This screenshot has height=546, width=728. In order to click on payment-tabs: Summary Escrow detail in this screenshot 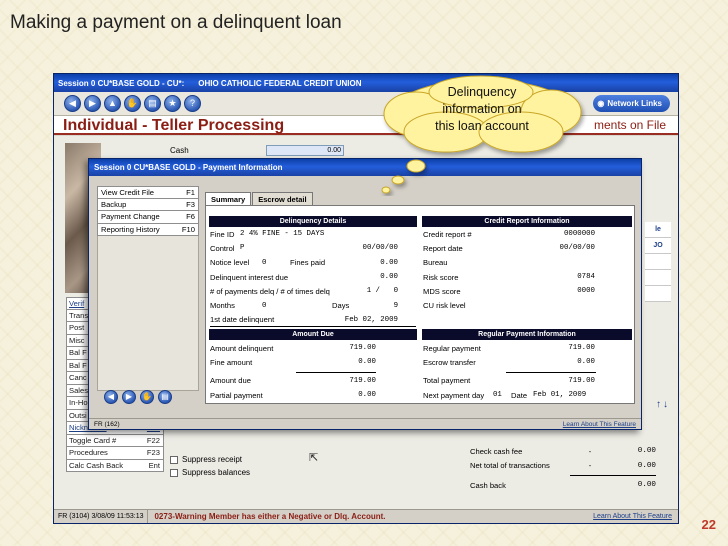, I will do `click(259, 199)`.